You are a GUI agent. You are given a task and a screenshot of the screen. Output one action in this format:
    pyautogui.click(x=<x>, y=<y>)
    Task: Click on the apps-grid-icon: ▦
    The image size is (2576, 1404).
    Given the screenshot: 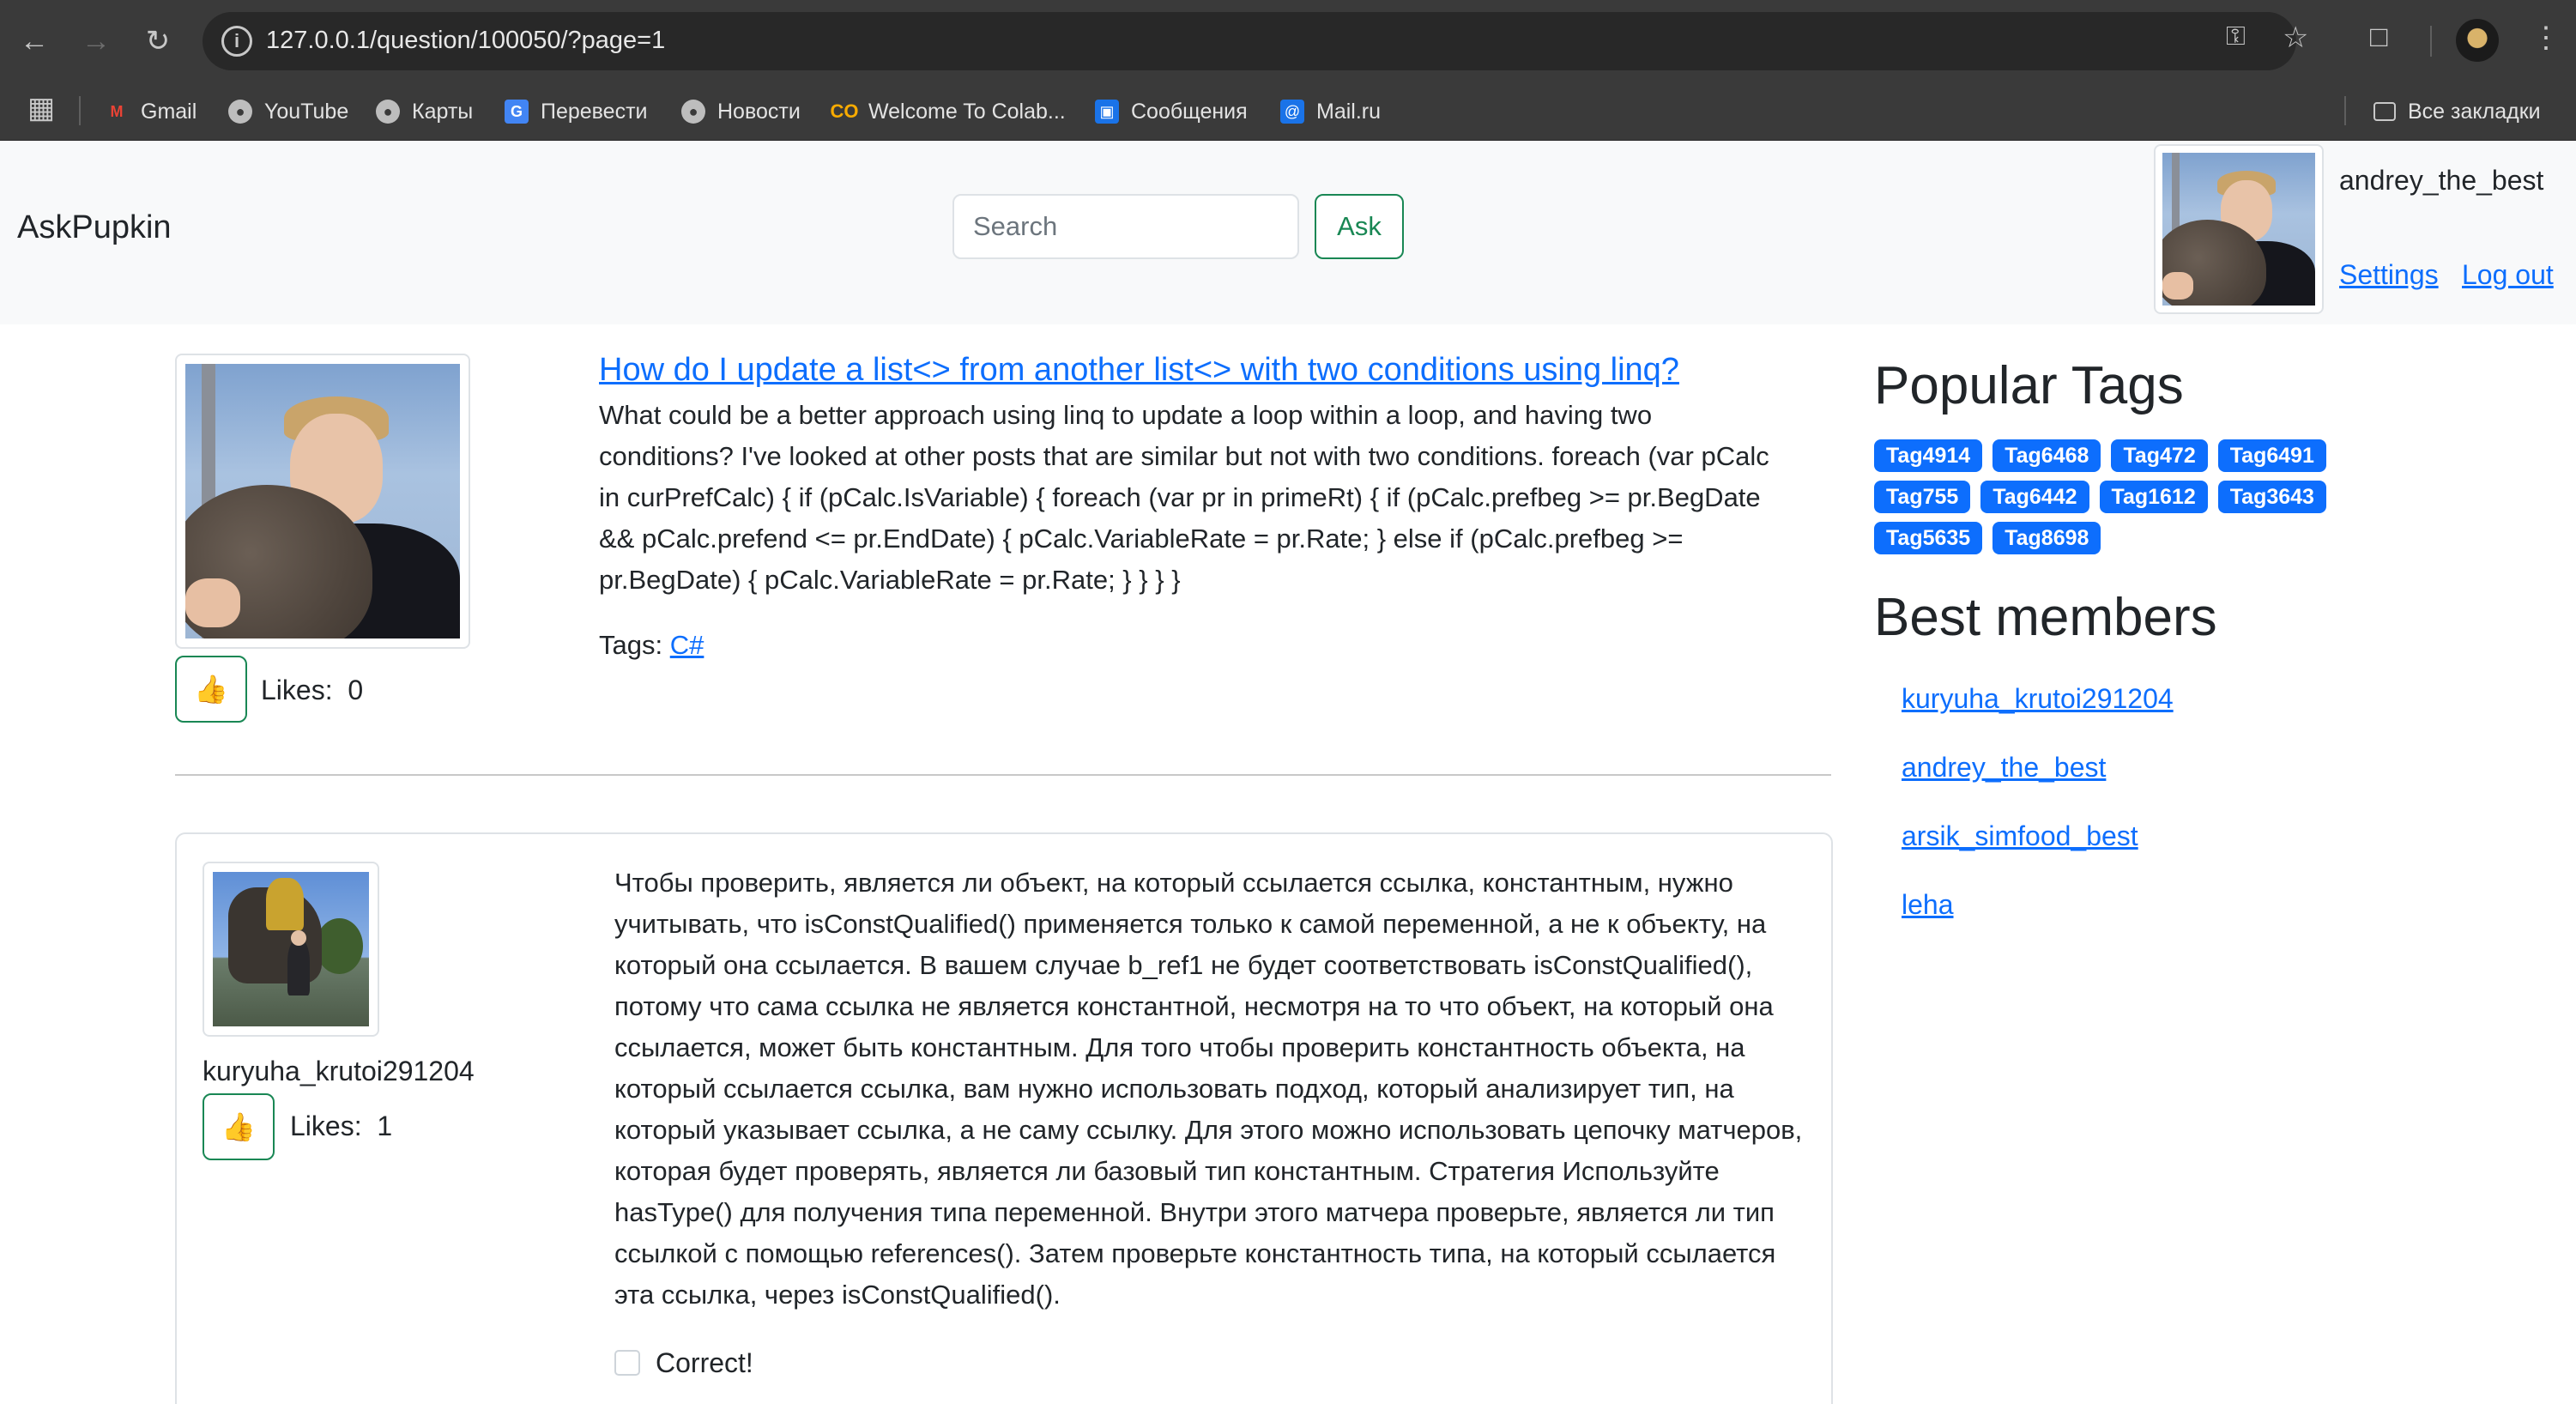 What is the action you would take?
    pyautogui.click(x=41, y=108)
    